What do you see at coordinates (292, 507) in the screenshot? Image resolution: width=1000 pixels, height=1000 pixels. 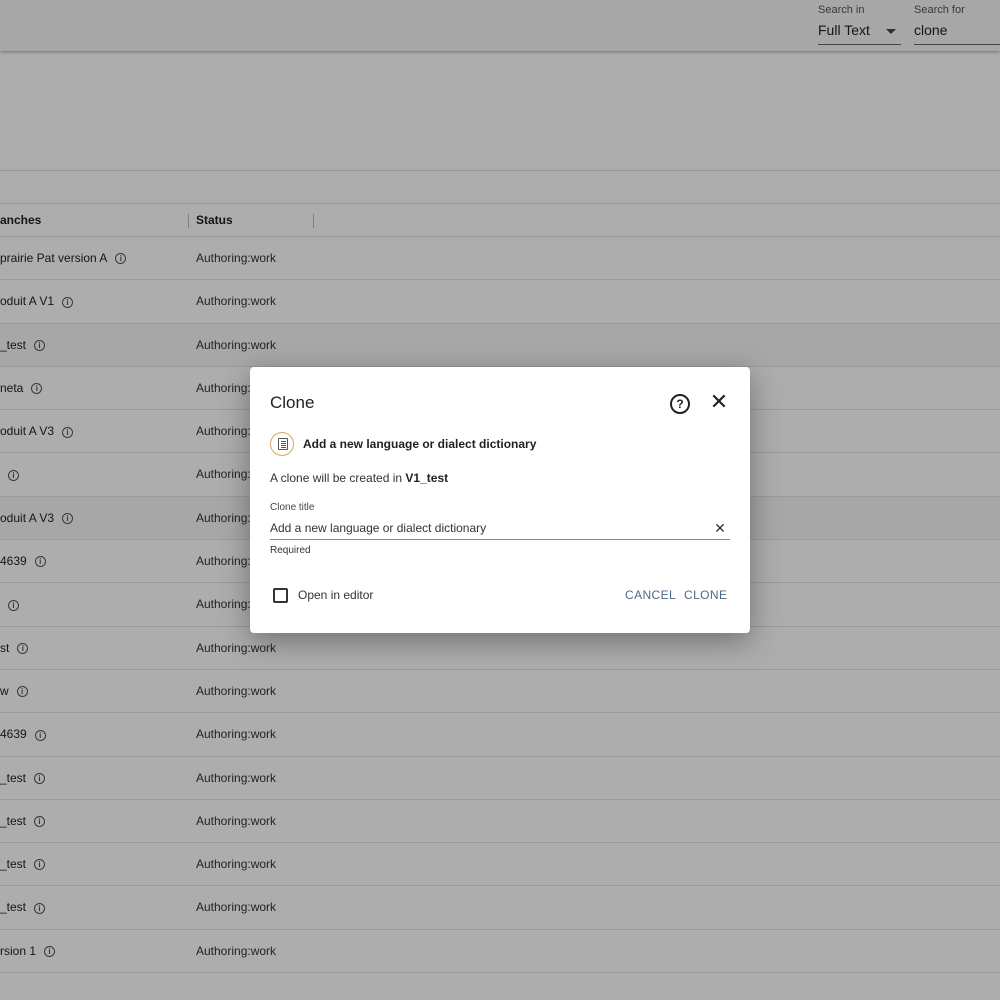 I see `clone-title-label: Clone title` at bounding box center [292, 507].